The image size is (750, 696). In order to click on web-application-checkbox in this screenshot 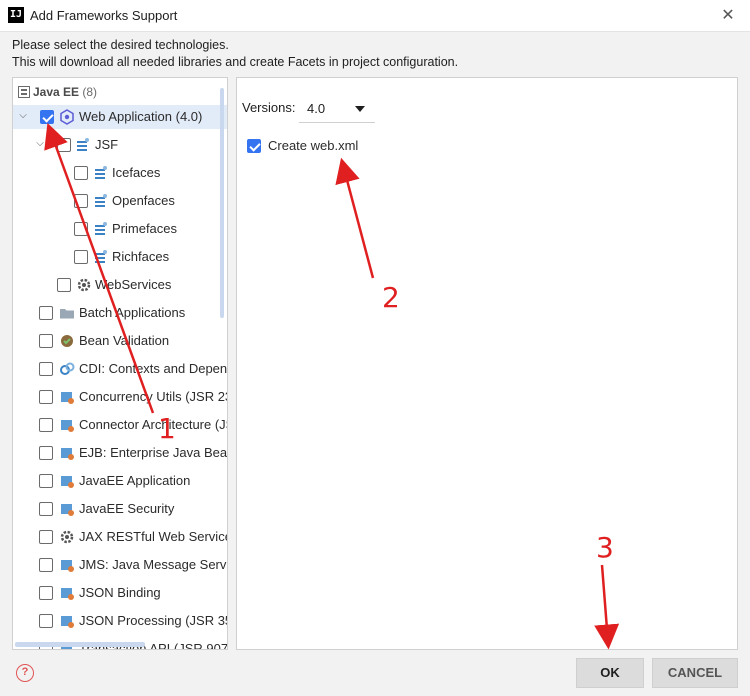, I will do `click(47, 117)`.